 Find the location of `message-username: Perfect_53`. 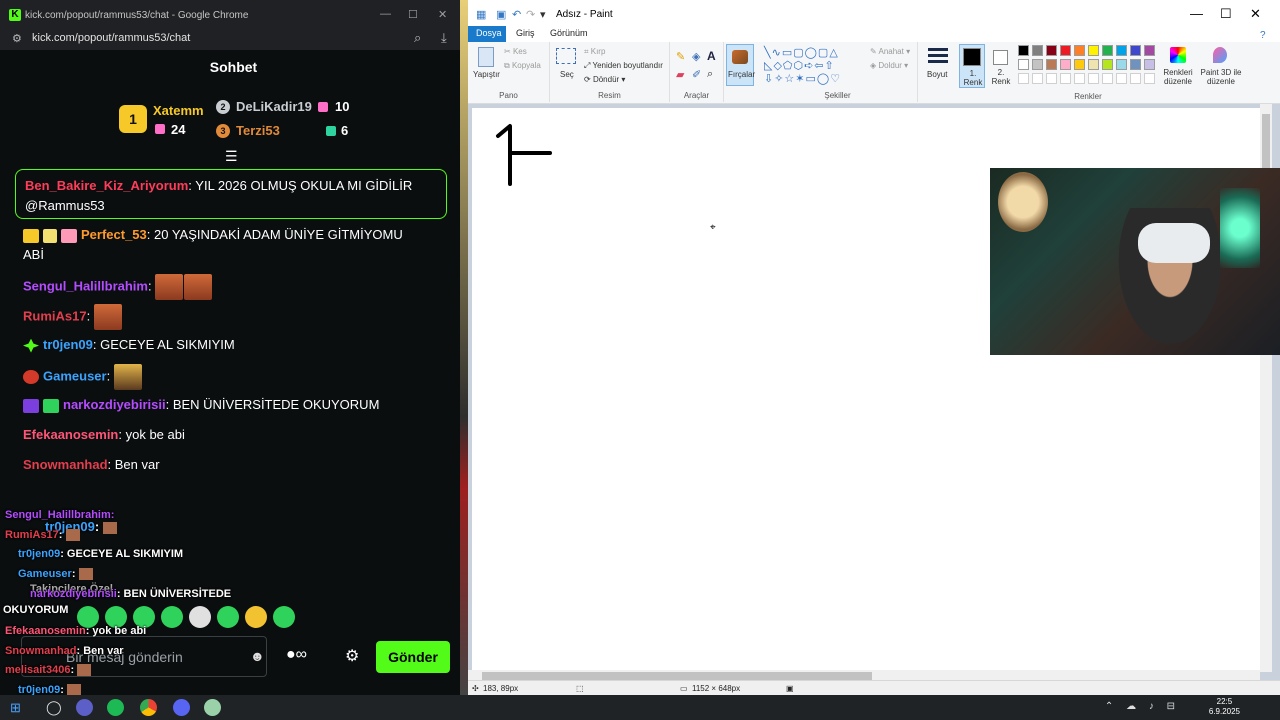

message-username: Perfect_53 is located at coordinates (114, 234).